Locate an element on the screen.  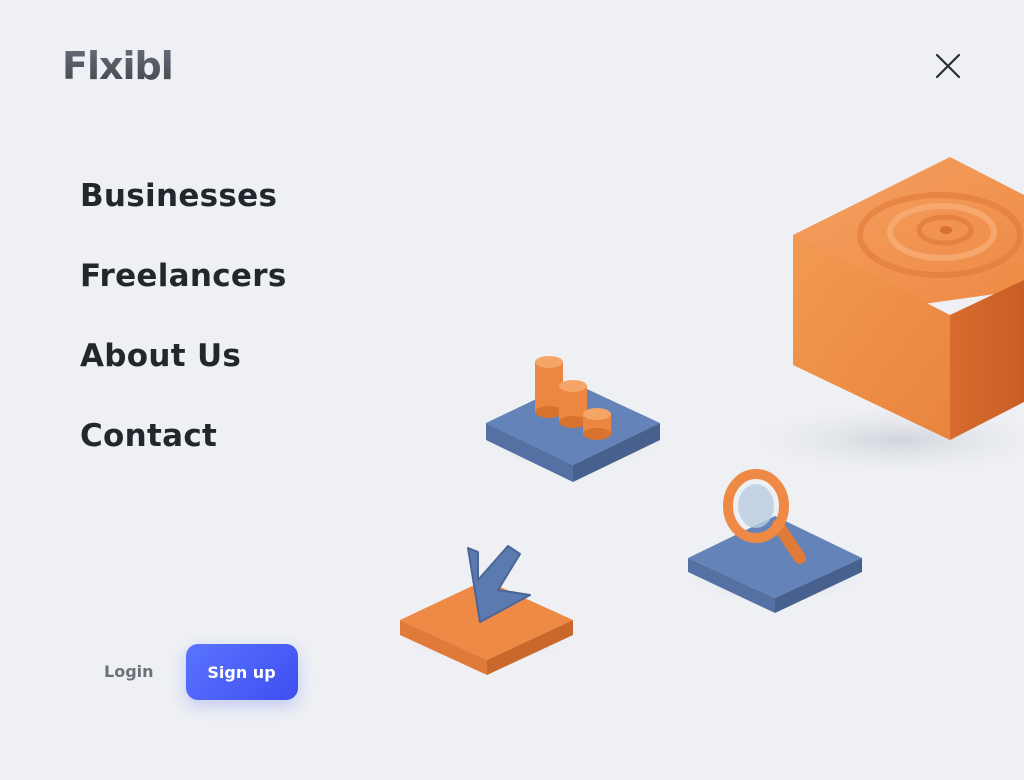
nav-item-contact: Contact is located at coordinates (183, 452).